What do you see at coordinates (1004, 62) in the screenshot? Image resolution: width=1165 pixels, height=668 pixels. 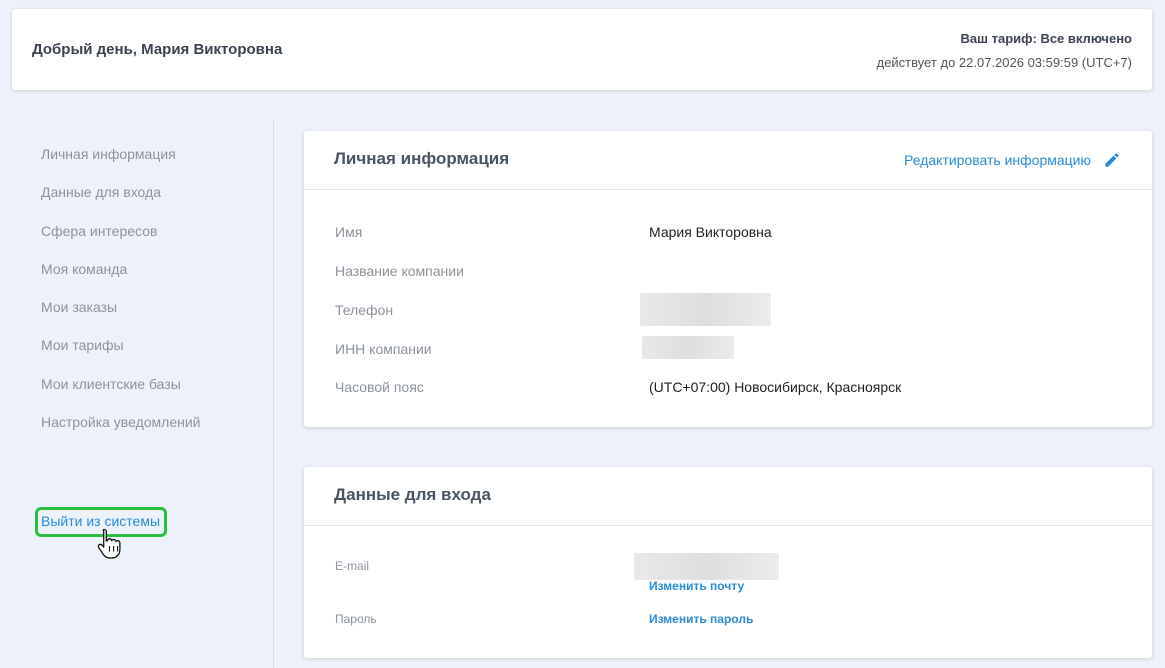 I see `tariff-valid-until: действует до 22.07.2026 03:59:59 (UTC+7)` at bounding box center [1004, 62].